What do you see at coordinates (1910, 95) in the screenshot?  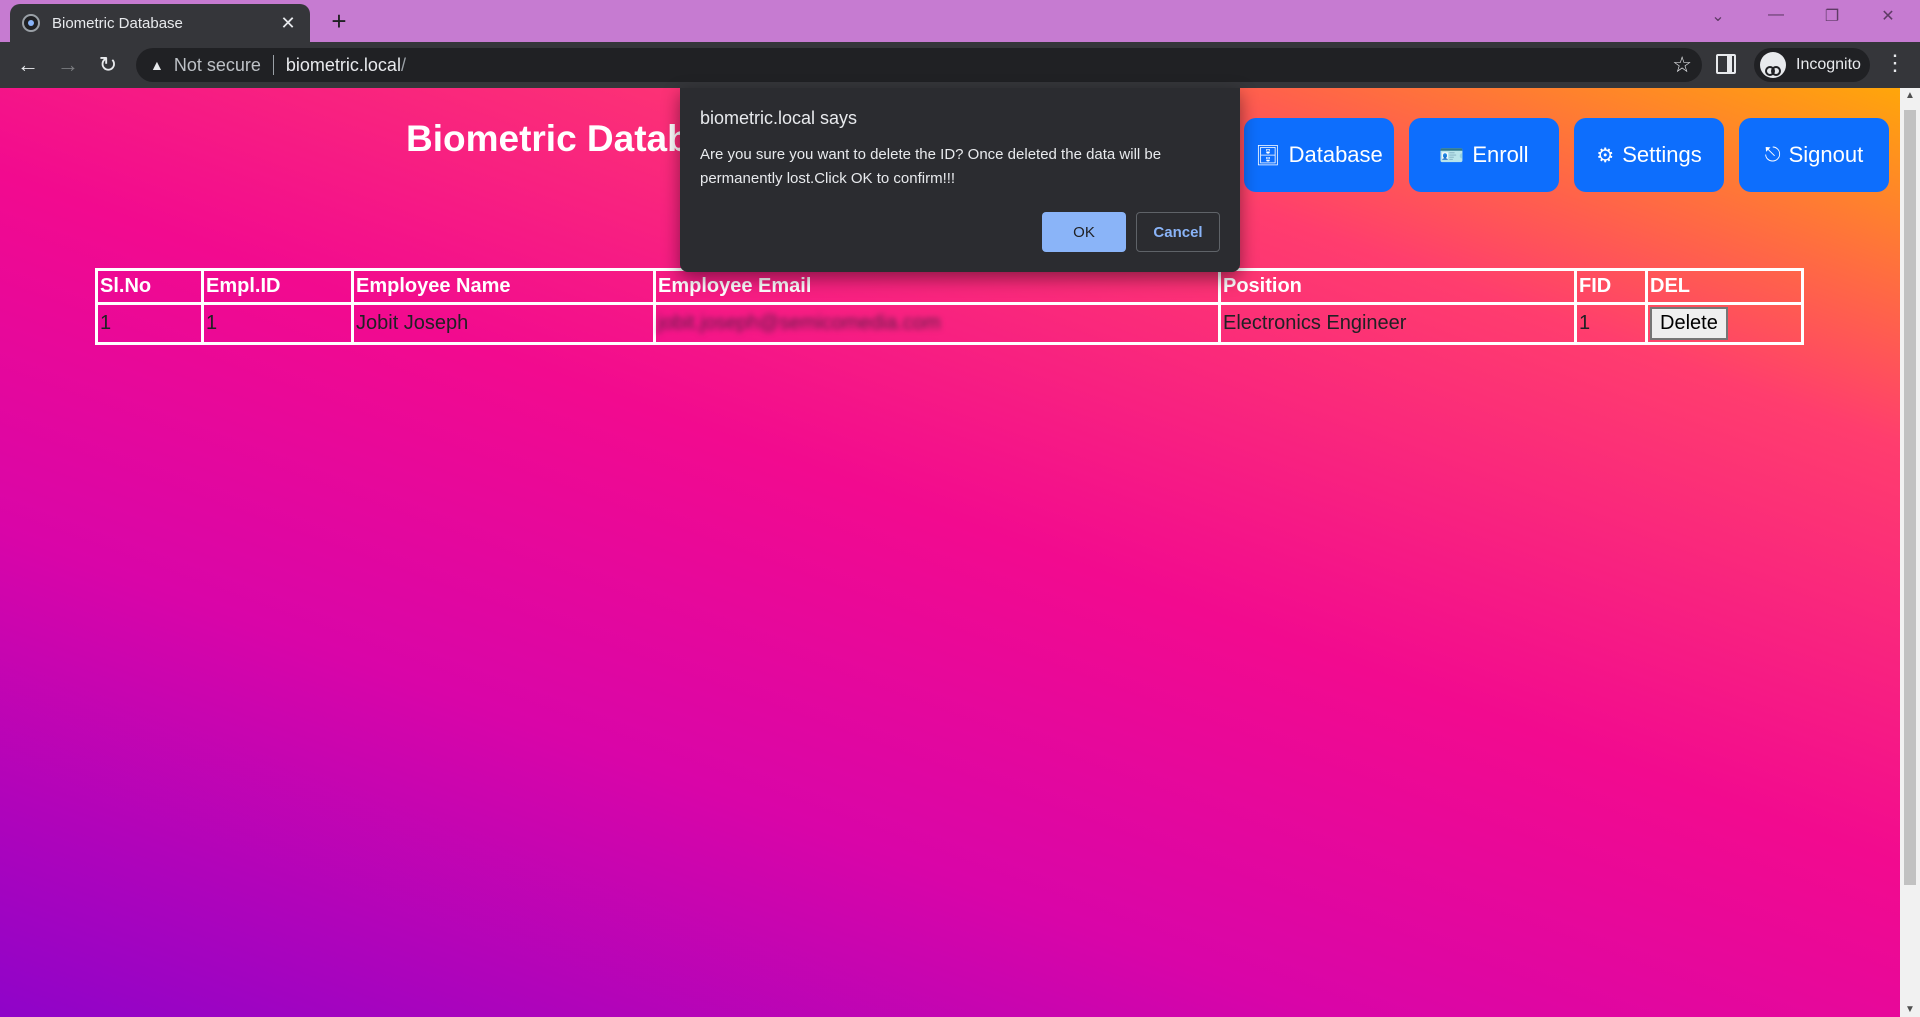 I see `scroll-up-arrow-icon: ▲` at bounding box center [1910, 95].